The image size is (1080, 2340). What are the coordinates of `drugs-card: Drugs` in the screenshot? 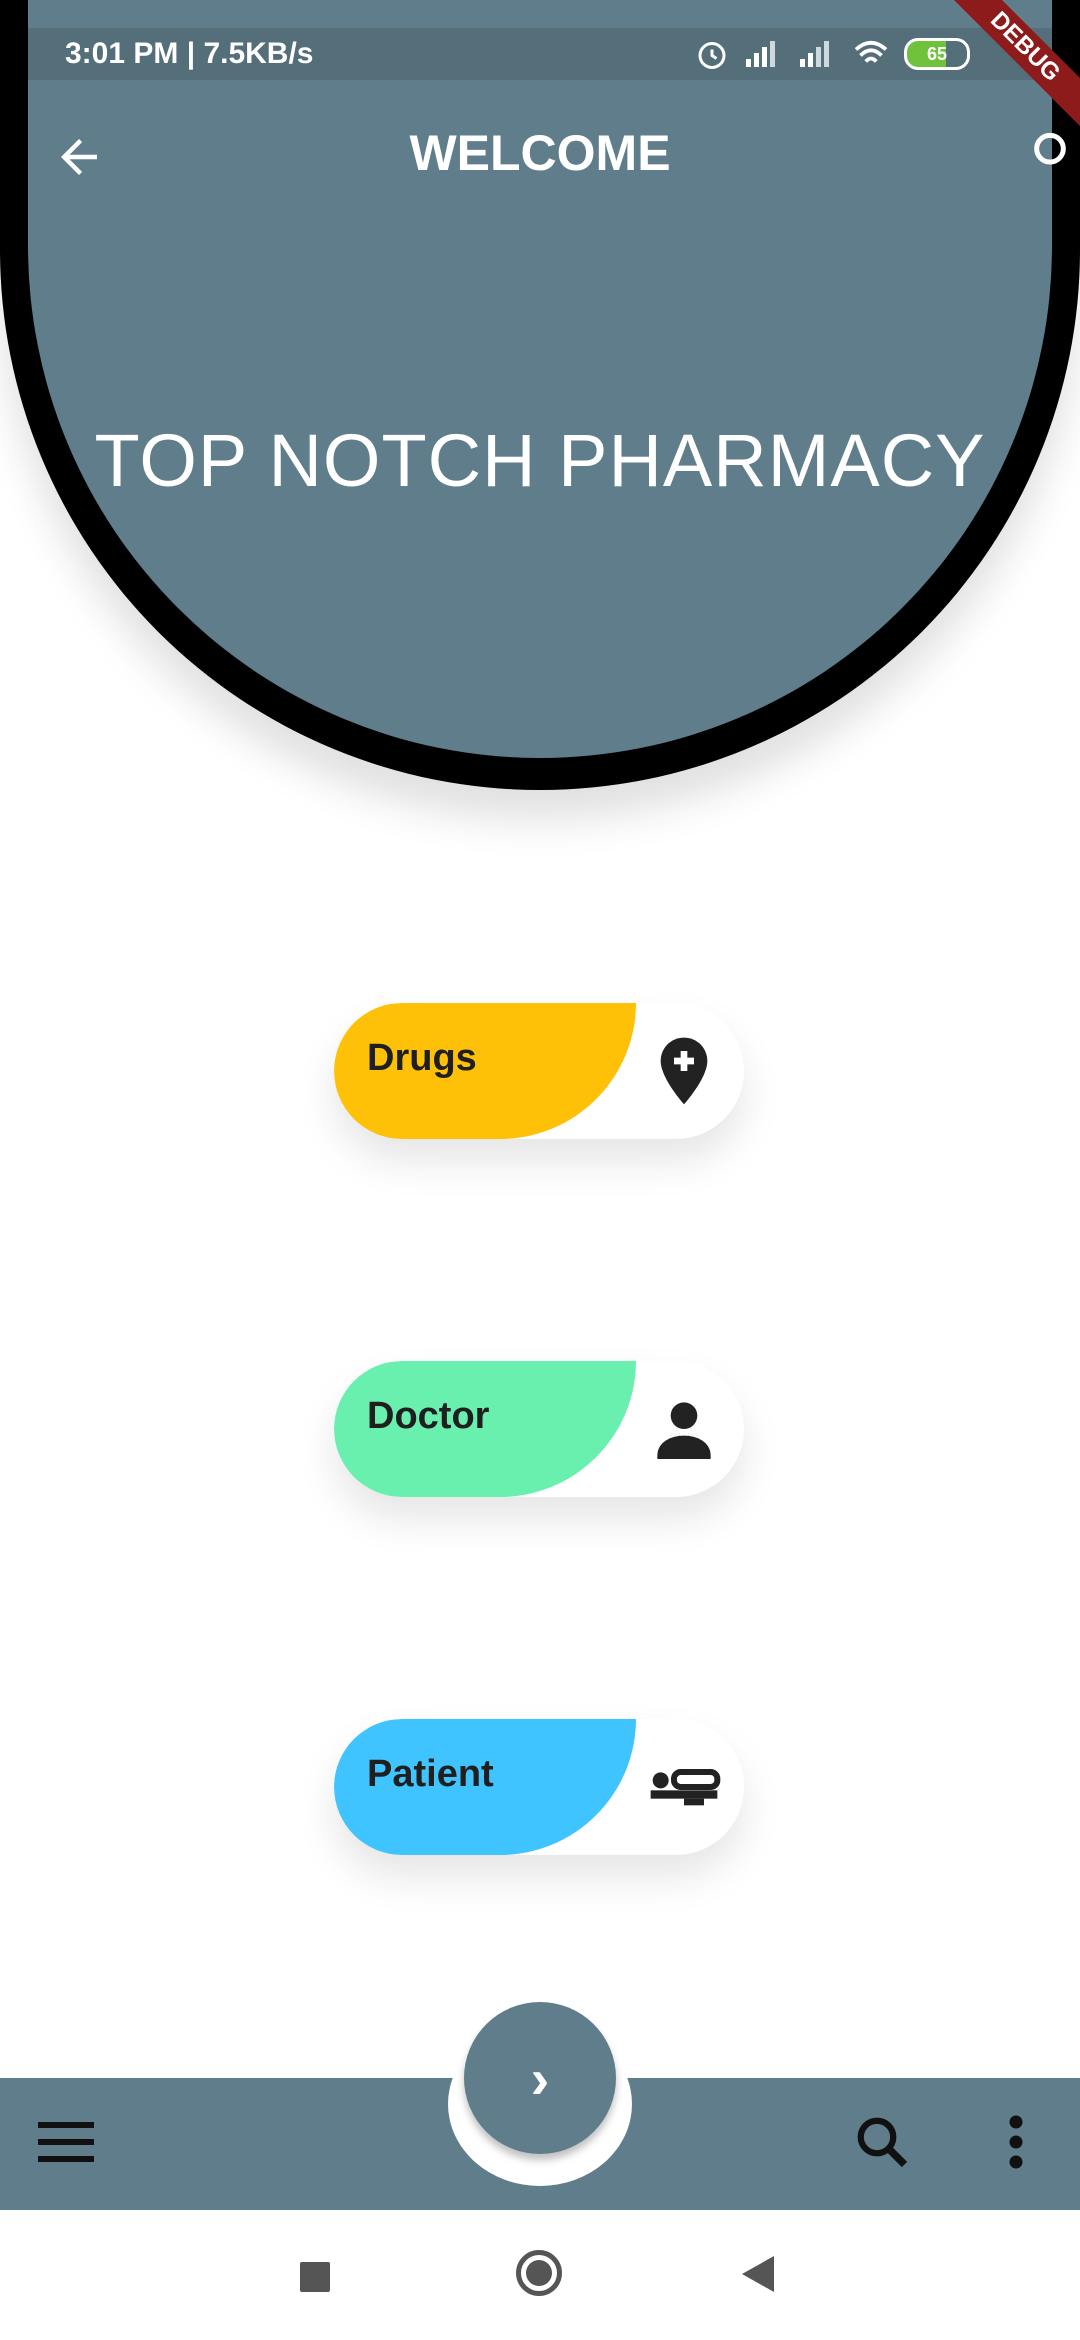 It's located at (539, 1071).